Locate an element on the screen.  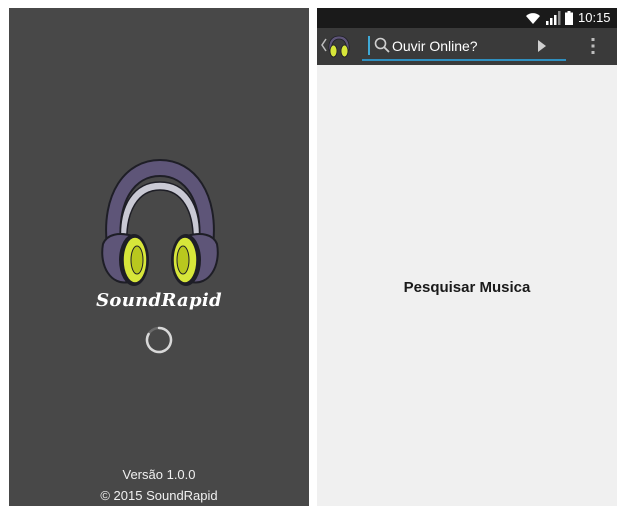
search-icon is located at coordinates (382, 45).